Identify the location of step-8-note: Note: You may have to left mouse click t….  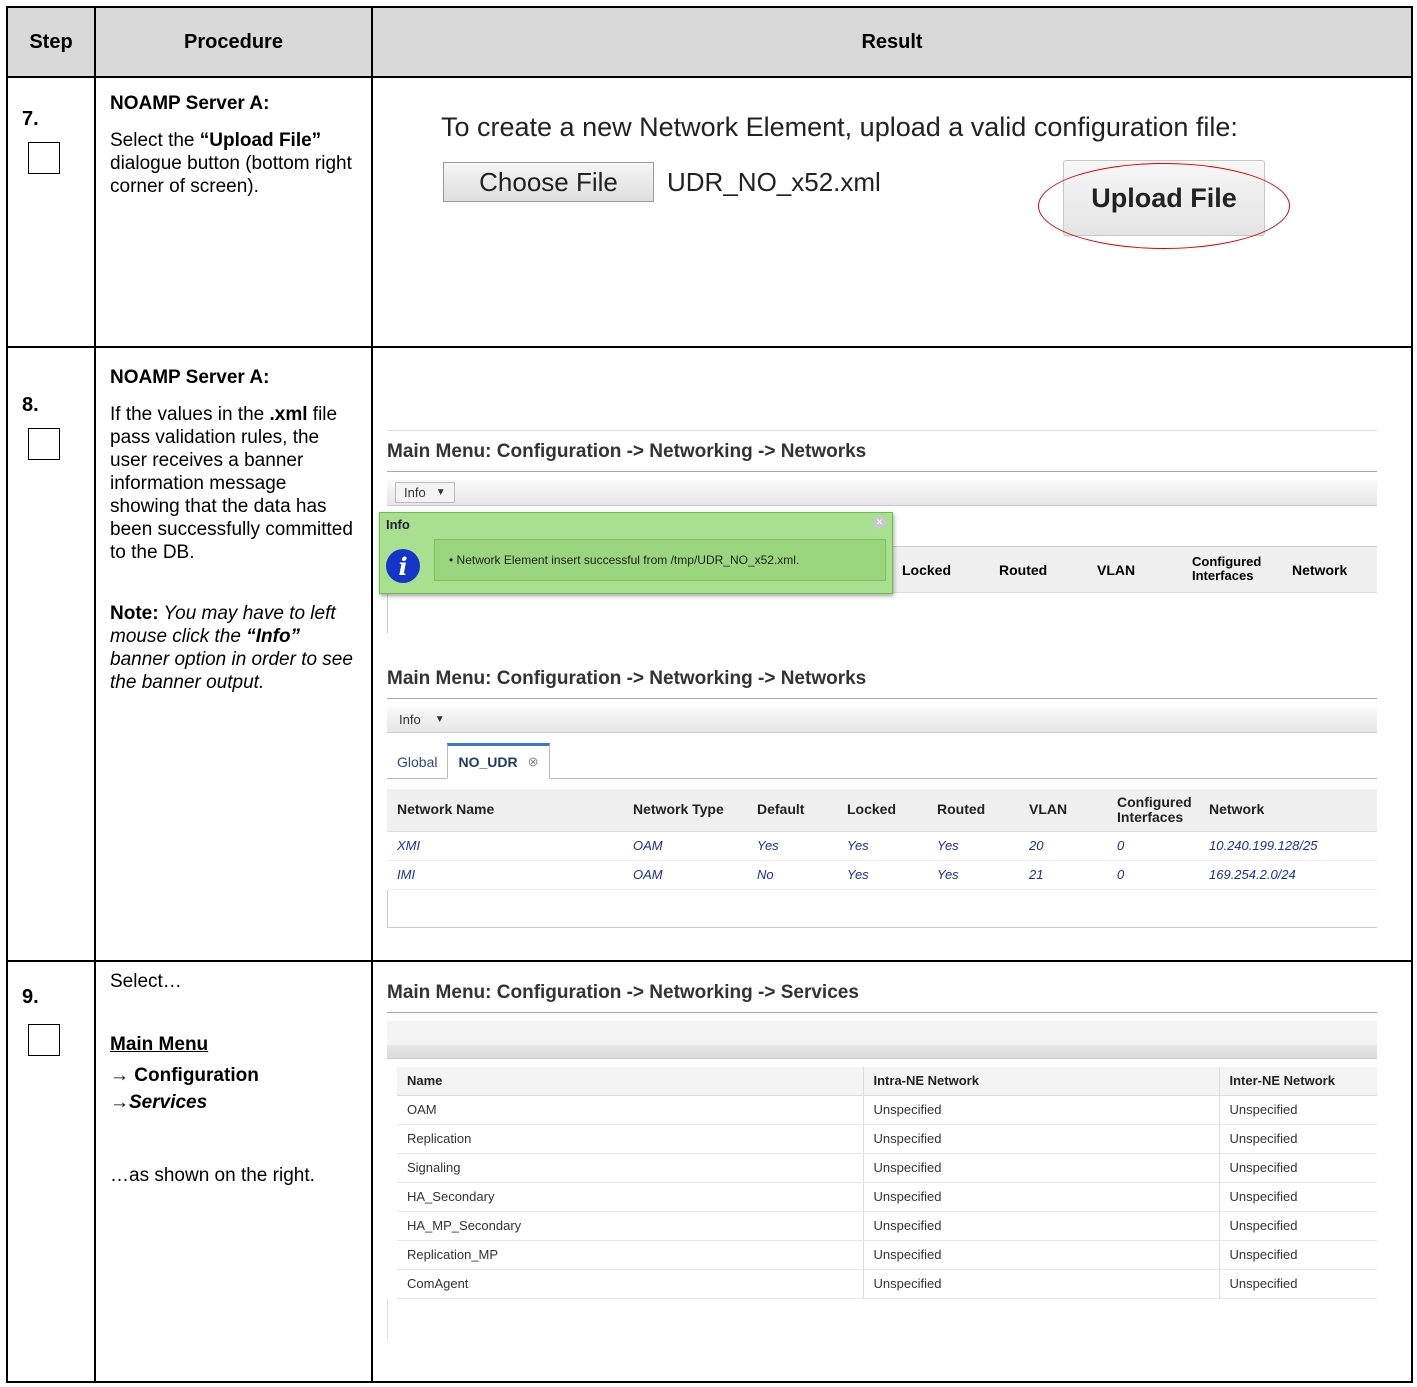
(231, 648).